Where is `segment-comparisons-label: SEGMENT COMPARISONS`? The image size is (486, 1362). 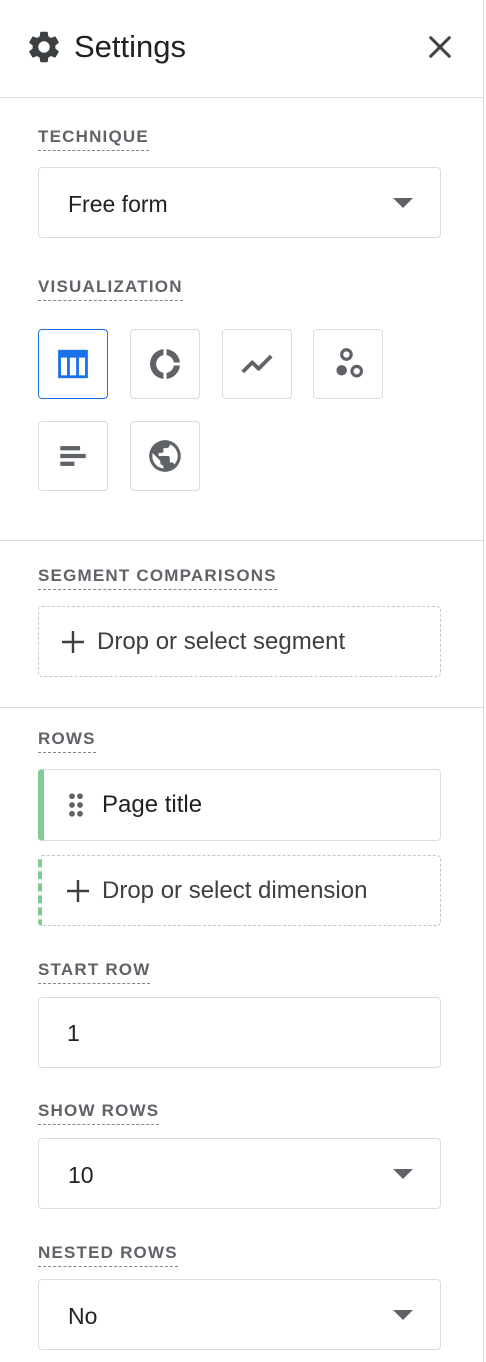 segment-comparisons-label: SEGMENT COMPARISONS is located at coordinates (157, 578).